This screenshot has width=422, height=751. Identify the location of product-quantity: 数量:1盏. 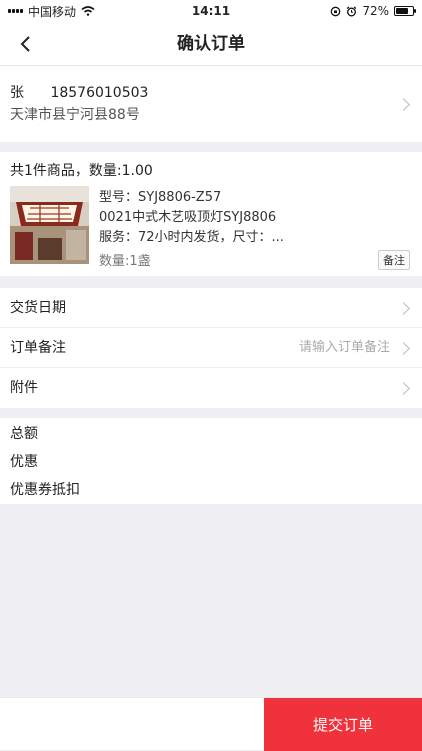
(125, 261).